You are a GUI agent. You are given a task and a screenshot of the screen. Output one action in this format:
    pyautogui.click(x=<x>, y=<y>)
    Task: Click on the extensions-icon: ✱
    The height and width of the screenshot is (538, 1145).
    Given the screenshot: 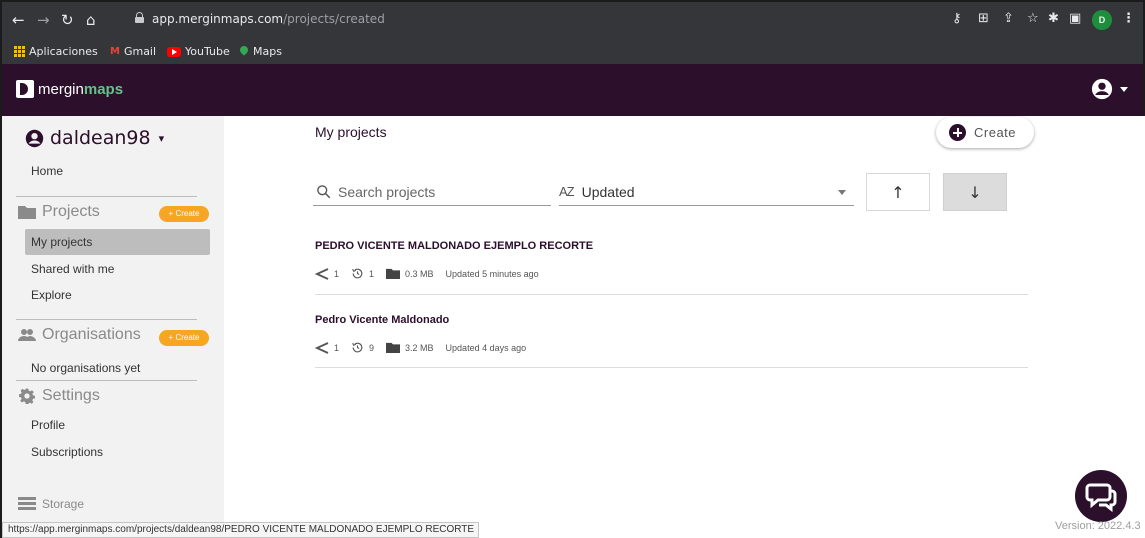 What is the action you would take?
    pyautogui.click(x=1053, y=18)
    